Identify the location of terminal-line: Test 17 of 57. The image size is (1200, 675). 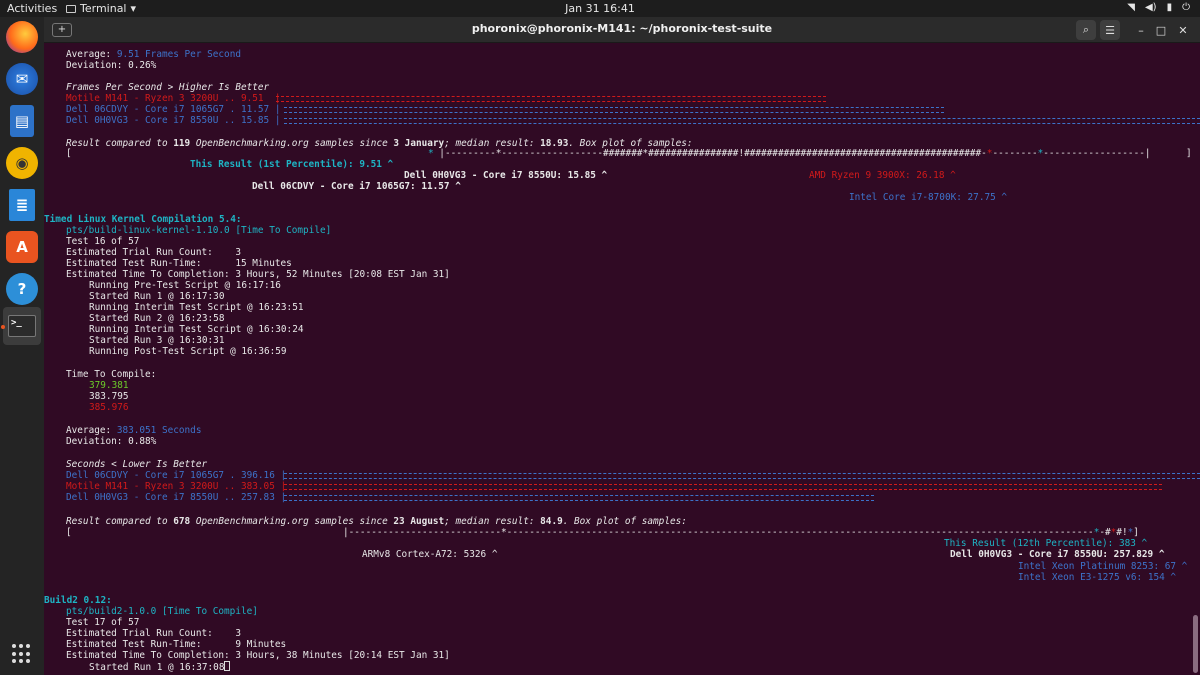
(102, 622).